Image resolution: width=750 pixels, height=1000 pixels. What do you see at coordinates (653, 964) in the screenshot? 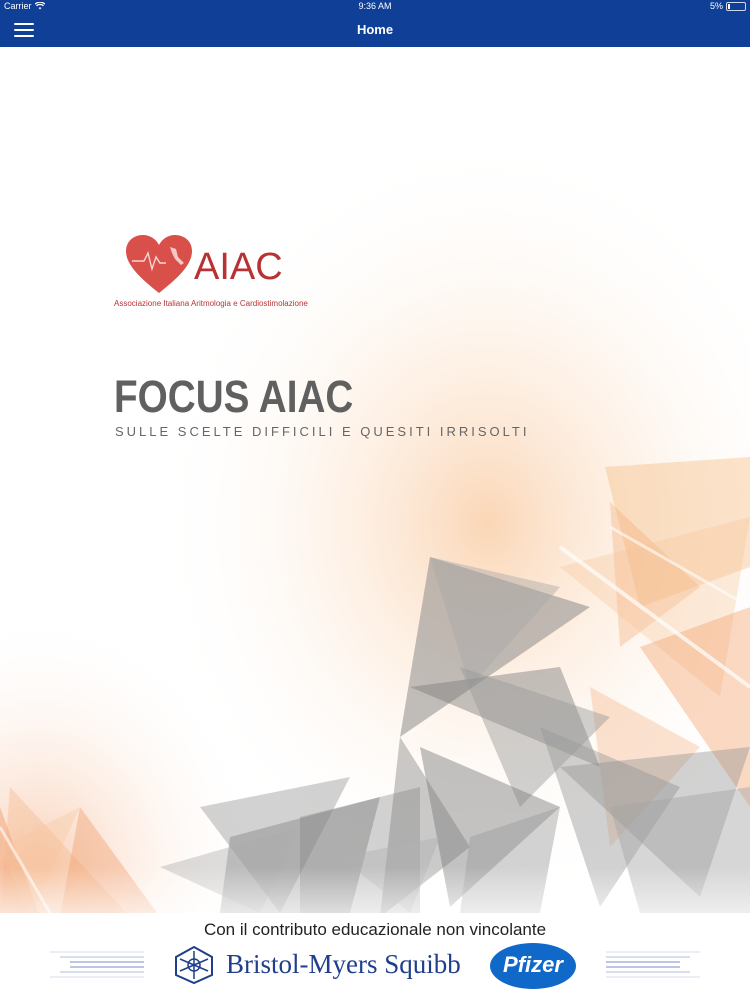
I see `decorative-lines-right` at bounding box center [653, 964].